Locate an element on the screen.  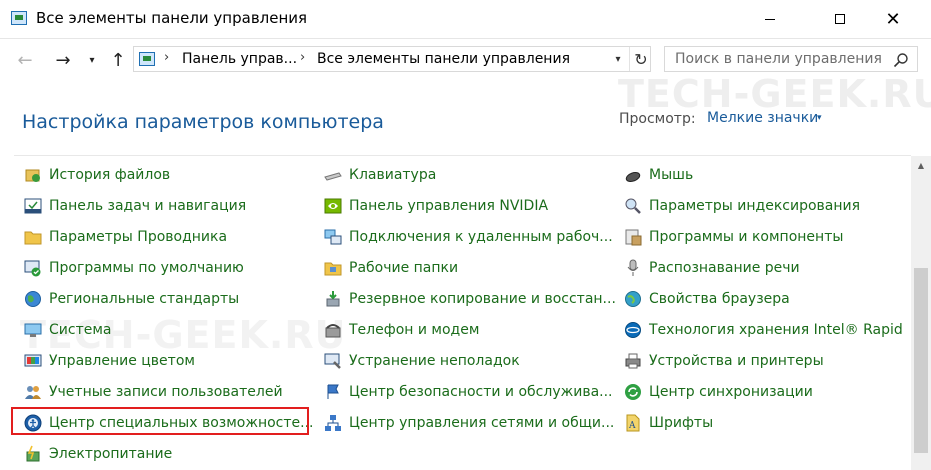
close-icon: ✕ is located at coordinates (893, 19).